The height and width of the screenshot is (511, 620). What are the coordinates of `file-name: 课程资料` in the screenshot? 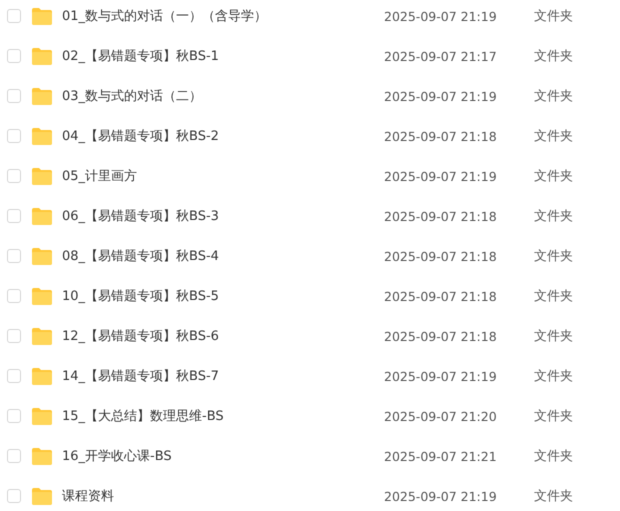 It's located at (223, 496).